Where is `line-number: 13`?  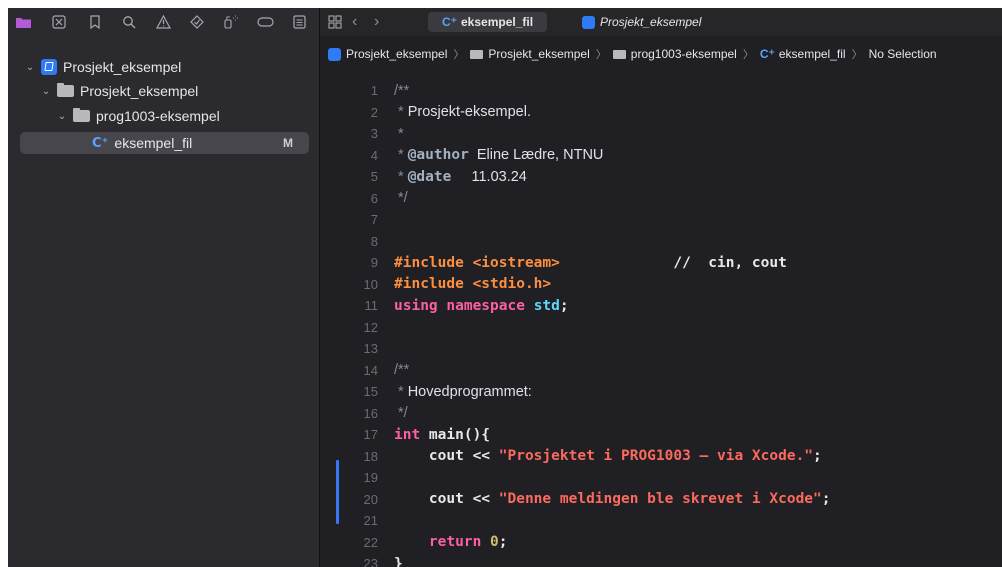 line-number: 13 is located at coordinates (370, 349).